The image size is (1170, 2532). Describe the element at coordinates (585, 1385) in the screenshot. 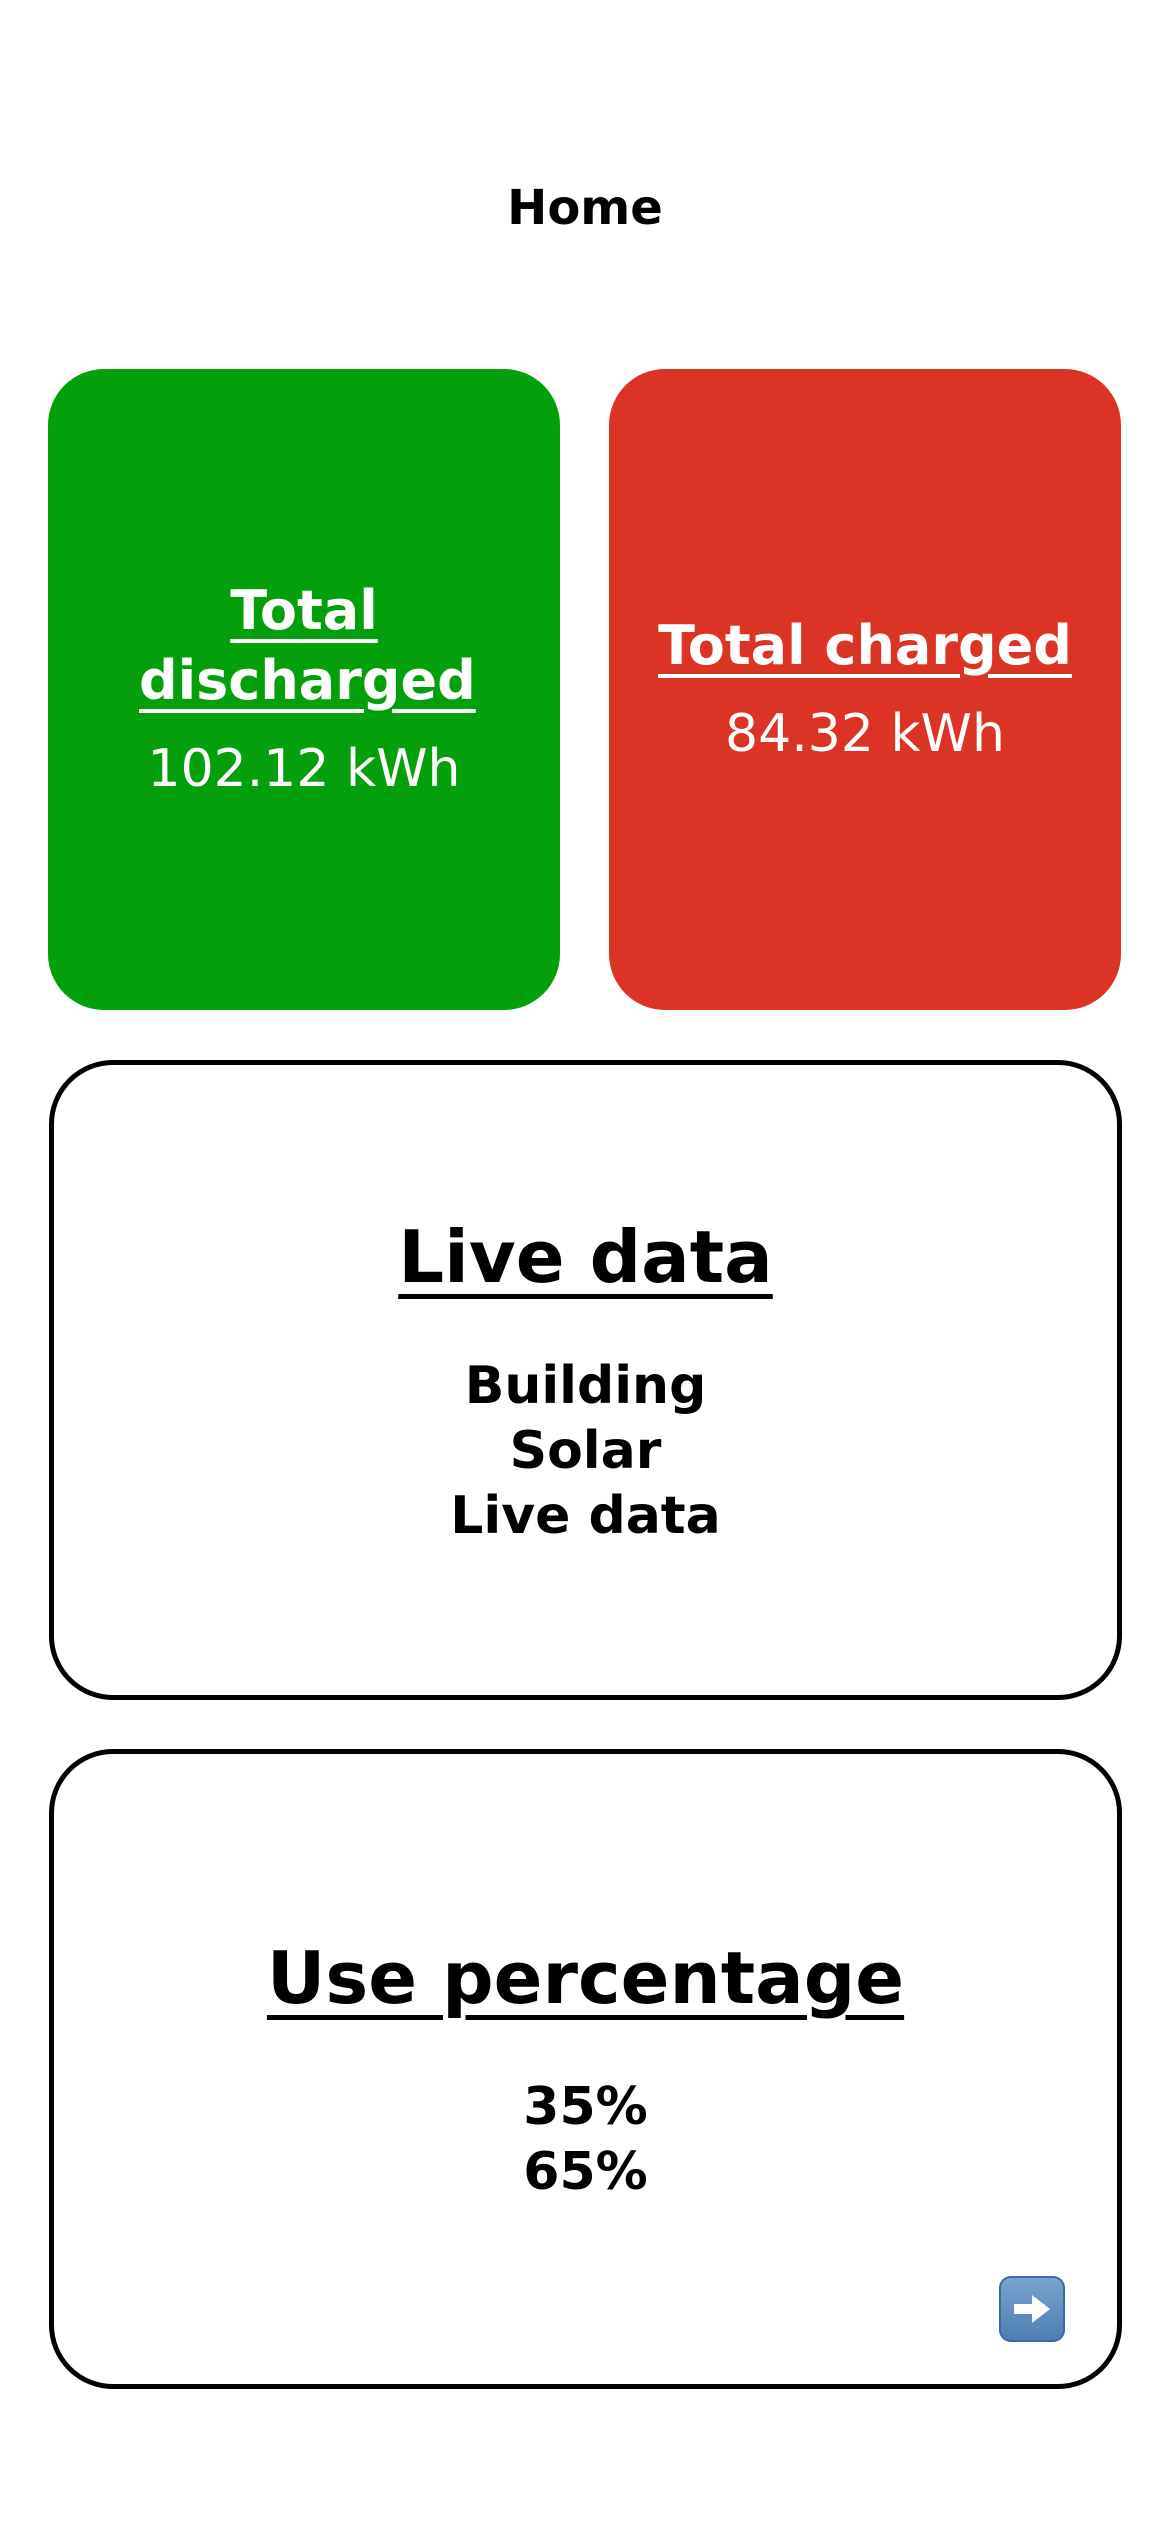

I see `live-data-item-building: Building` at that location.